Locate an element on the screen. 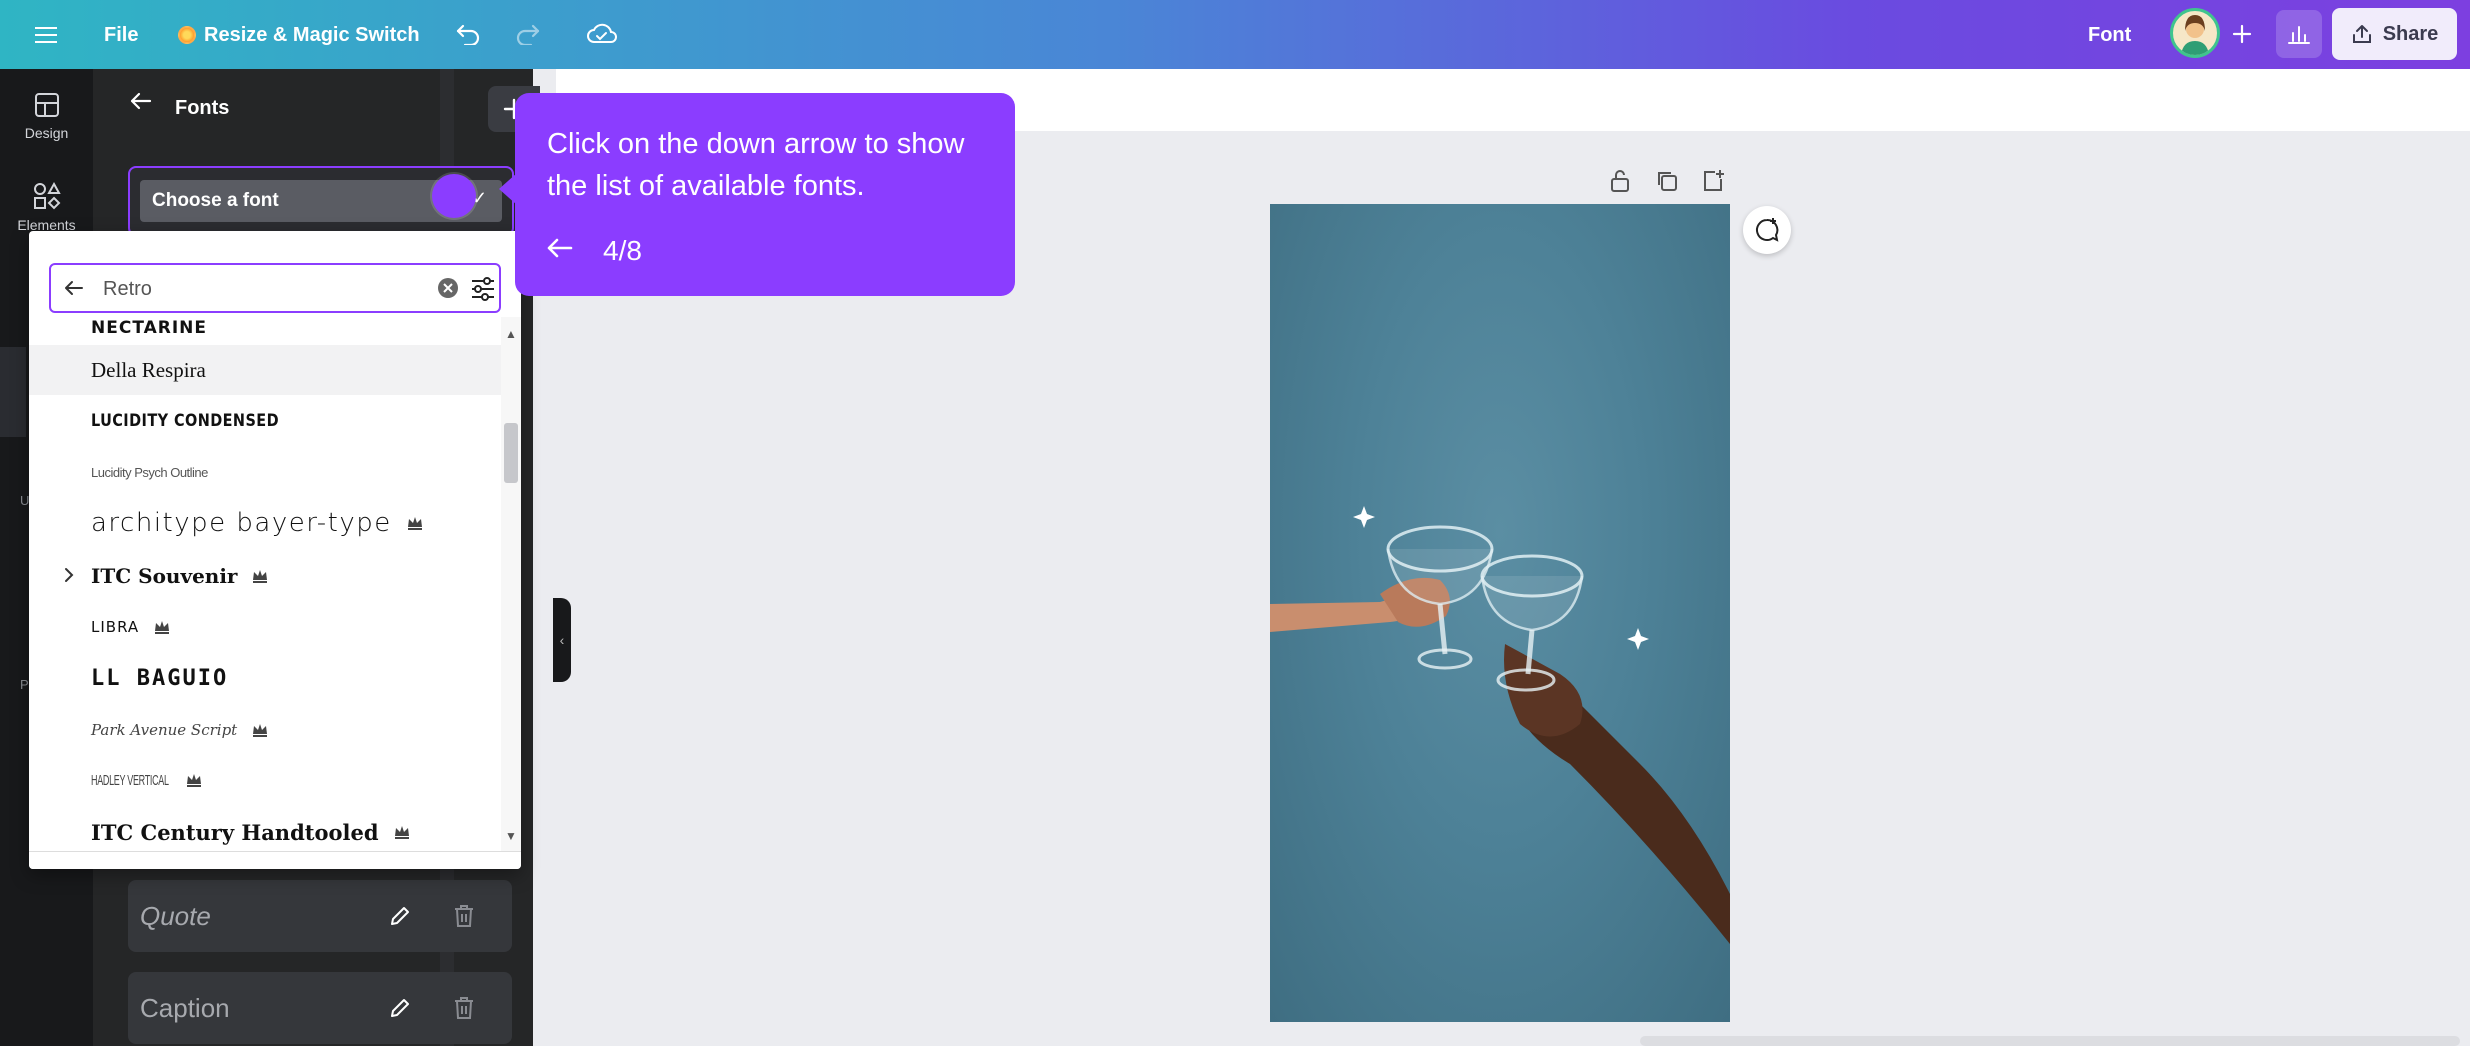 This screenshot has height=1046, width=2470. design-icon is located at coordinates (46, 105).